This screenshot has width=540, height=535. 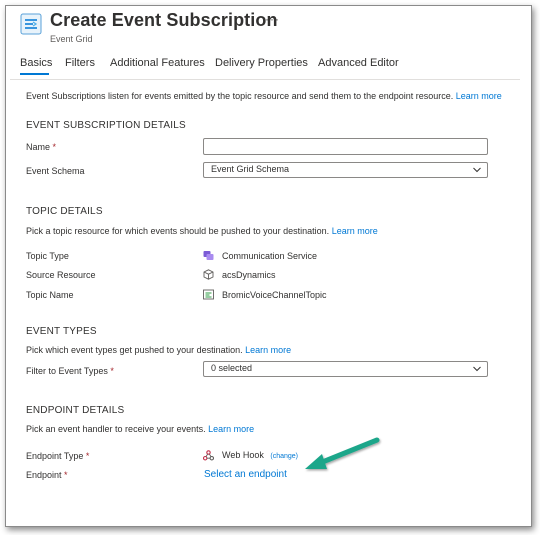 What do you see at coordinates (345, 146) in the screenshot?
I see `name-input` at bounding box center [345, 146].